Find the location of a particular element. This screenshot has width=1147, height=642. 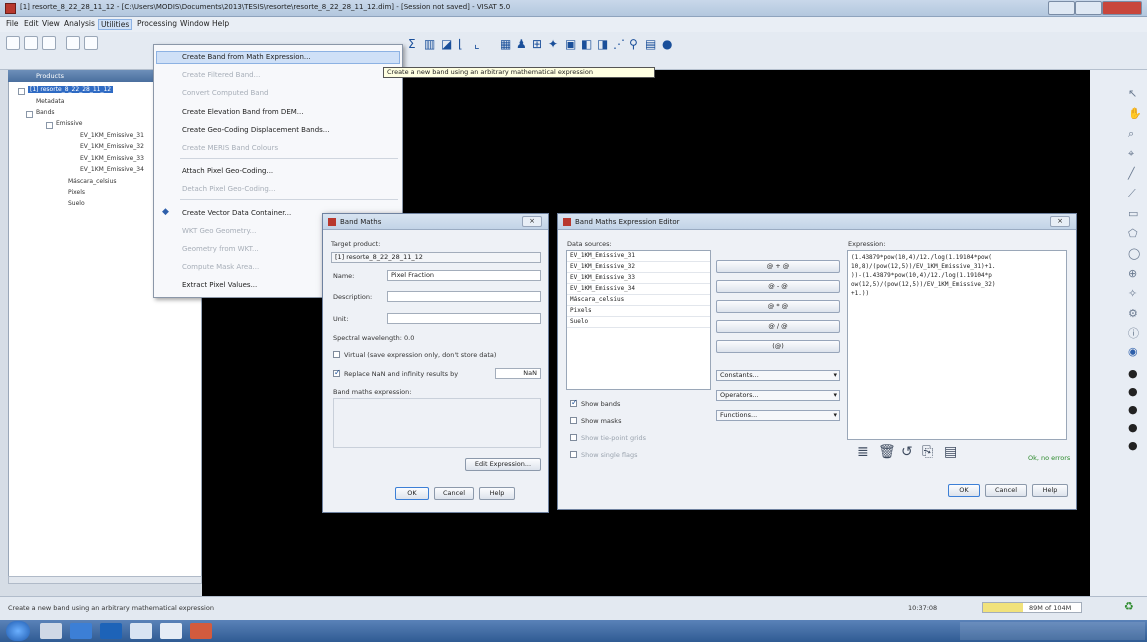

tree-item-band34: EV_1KM_Emissive_34 is located at coordinates (112, 169).